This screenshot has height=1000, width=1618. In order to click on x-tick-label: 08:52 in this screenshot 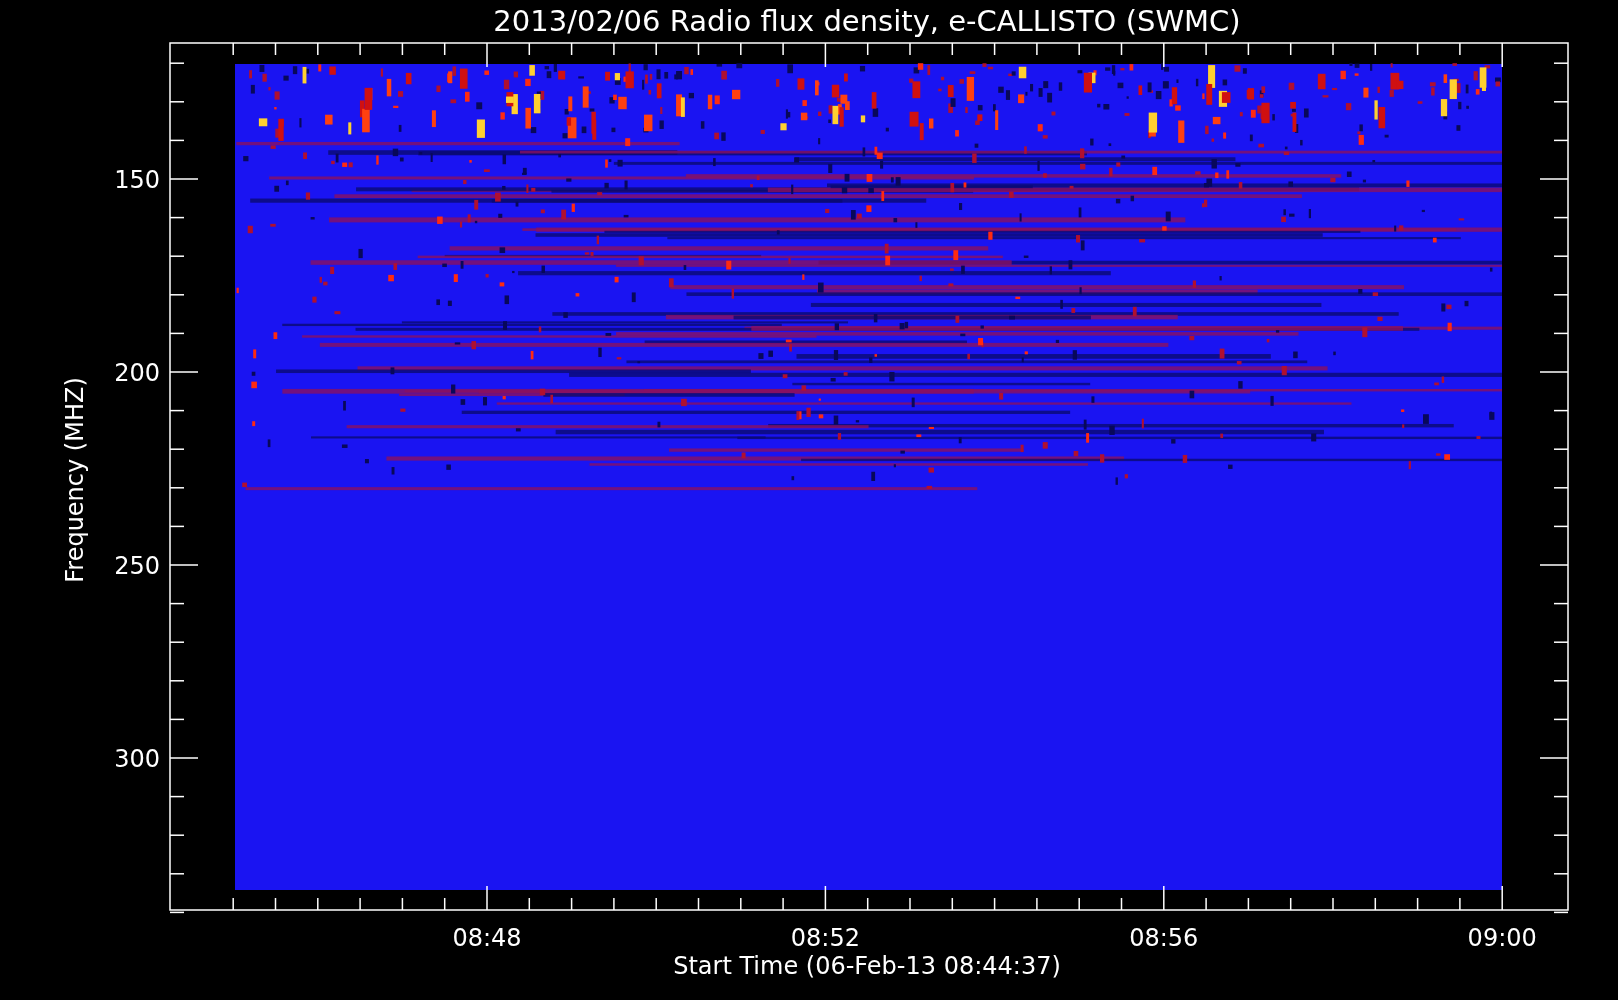, I will do `click(825, 938)`.